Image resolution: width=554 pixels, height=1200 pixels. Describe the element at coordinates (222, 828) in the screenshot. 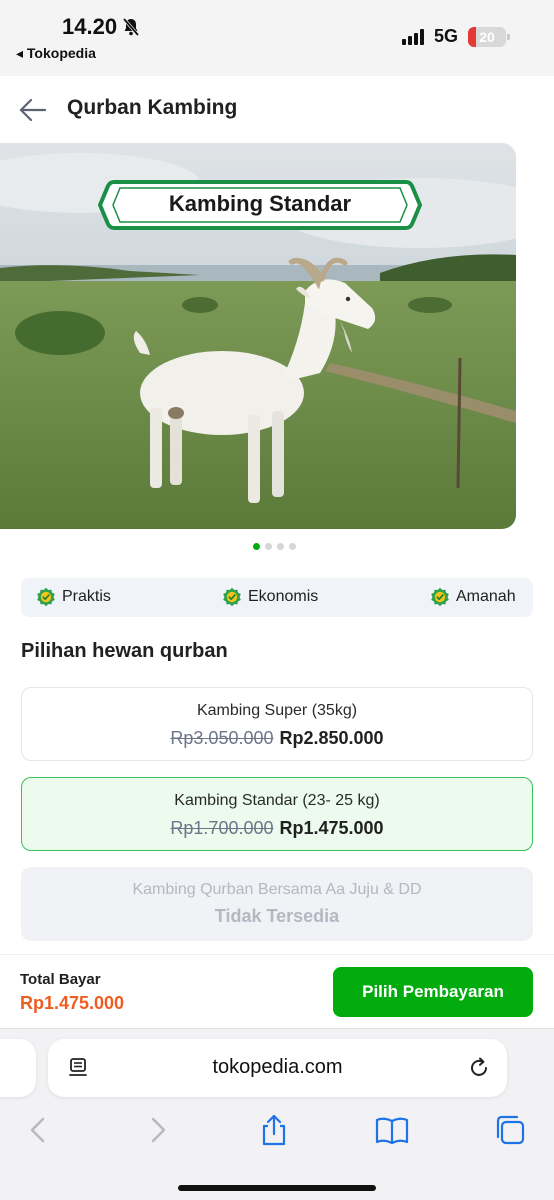

I see `option-old-price: Rp1.700.000` at that location.